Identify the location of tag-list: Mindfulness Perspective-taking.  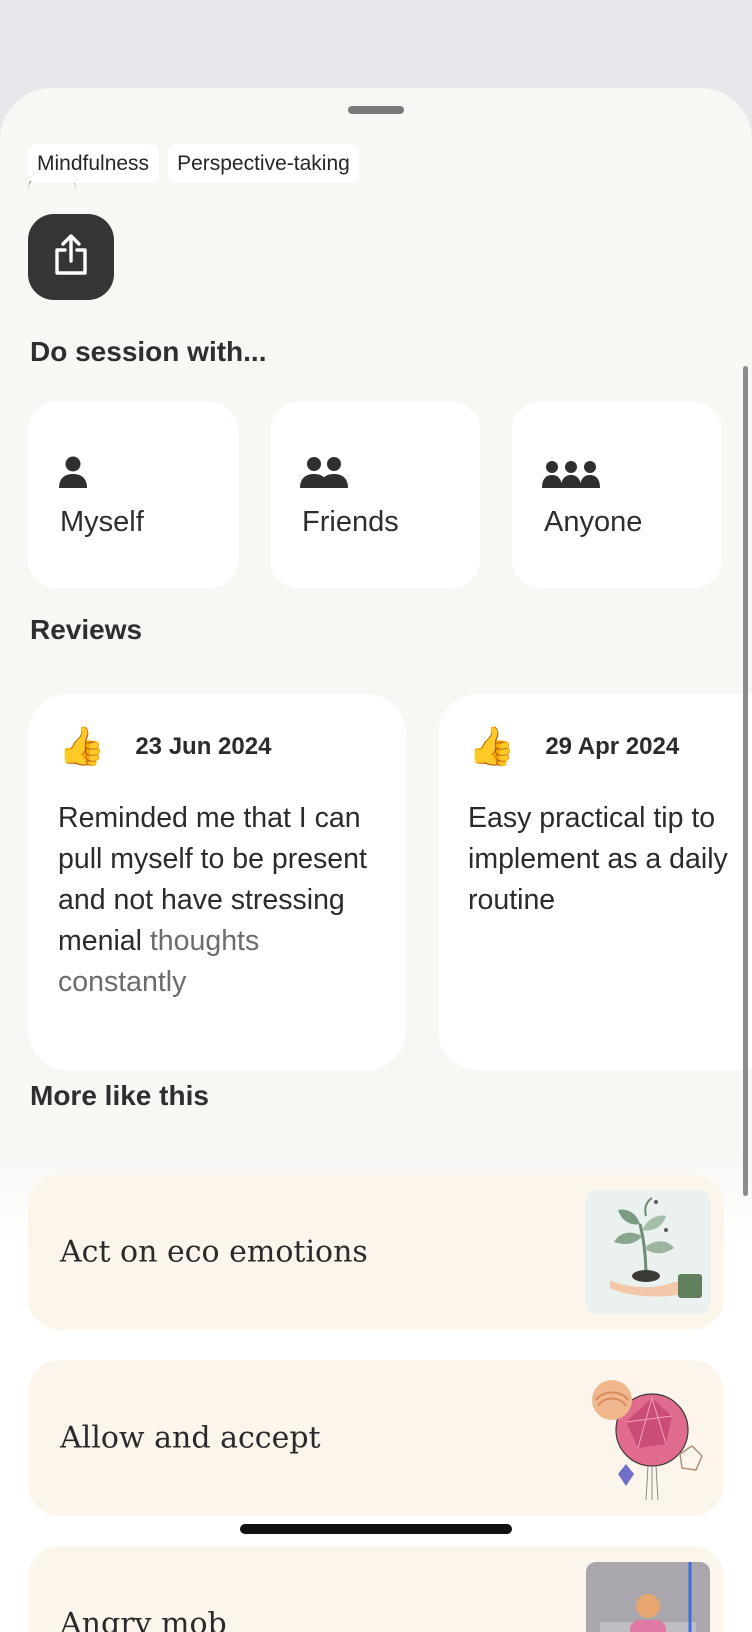
(193, 163).